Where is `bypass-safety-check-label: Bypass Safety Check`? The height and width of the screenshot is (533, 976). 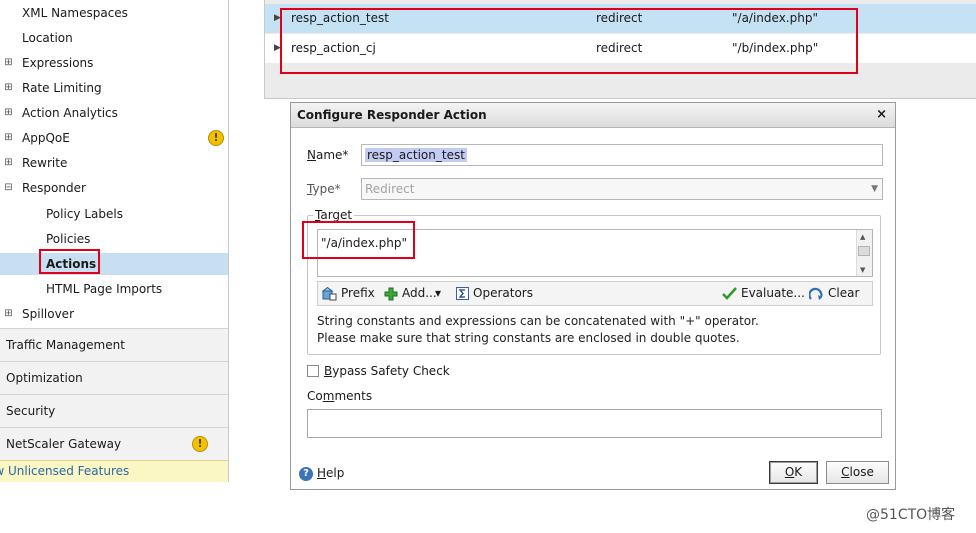
bypass-safety-check-label: Bypass Safety Check is located at coordinates (387, 371).